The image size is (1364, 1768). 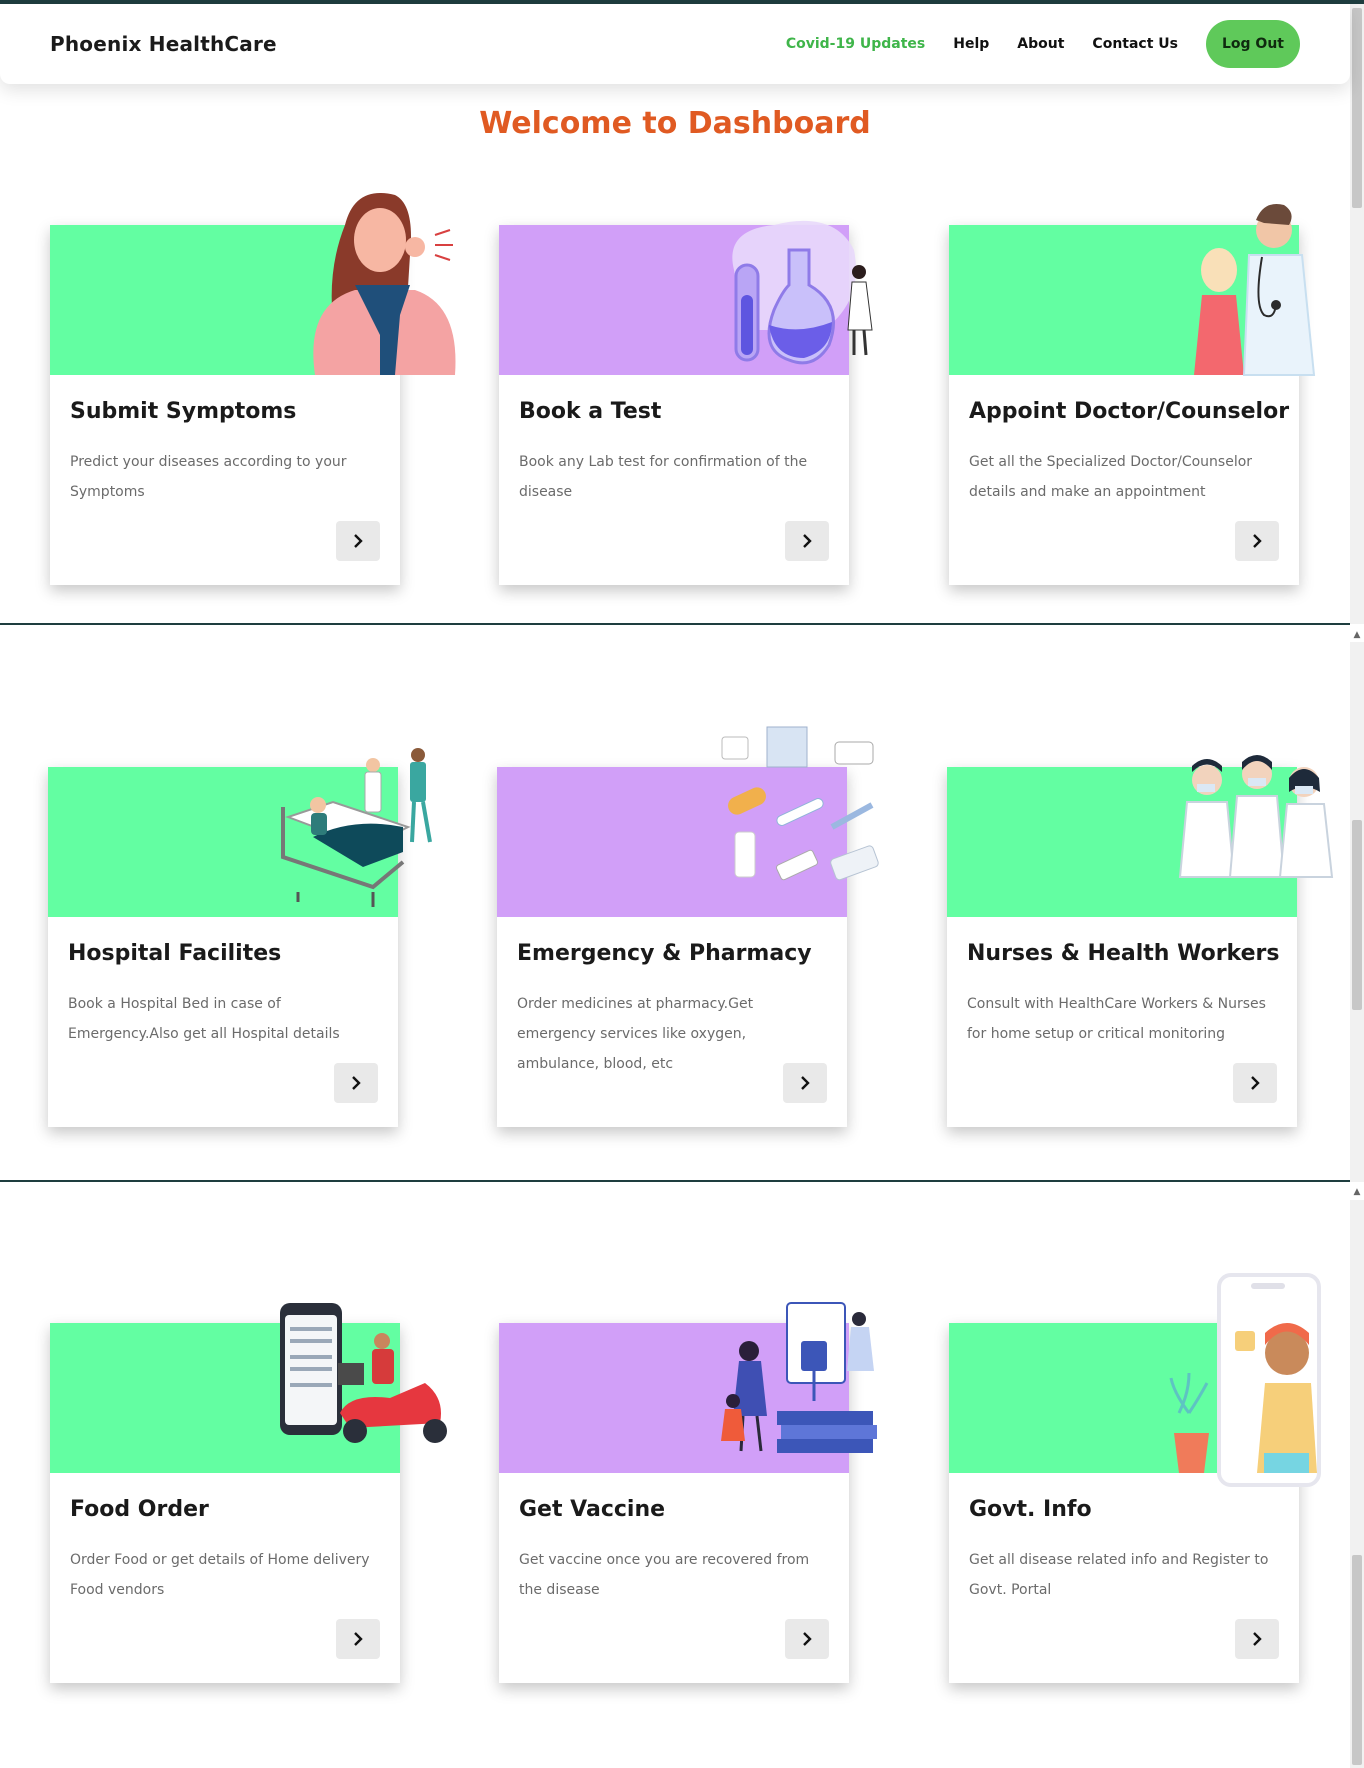 I want to click on lab-flask-illustration, so click(x=802, y=292).